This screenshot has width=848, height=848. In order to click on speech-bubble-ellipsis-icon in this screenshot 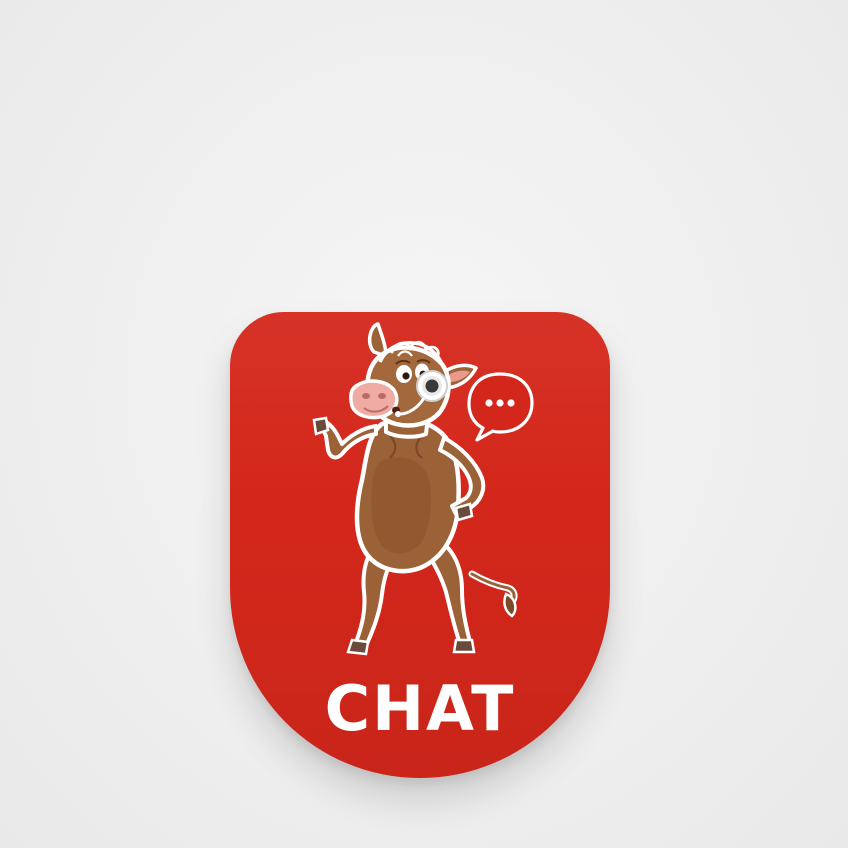, I will do `click(500, 407)`.